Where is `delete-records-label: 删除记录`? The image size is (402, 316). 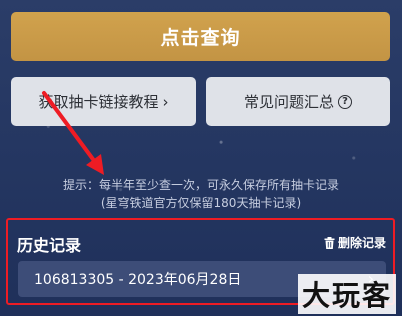 delete-records-label: 删除记录 is located at coordinates (361, 243).